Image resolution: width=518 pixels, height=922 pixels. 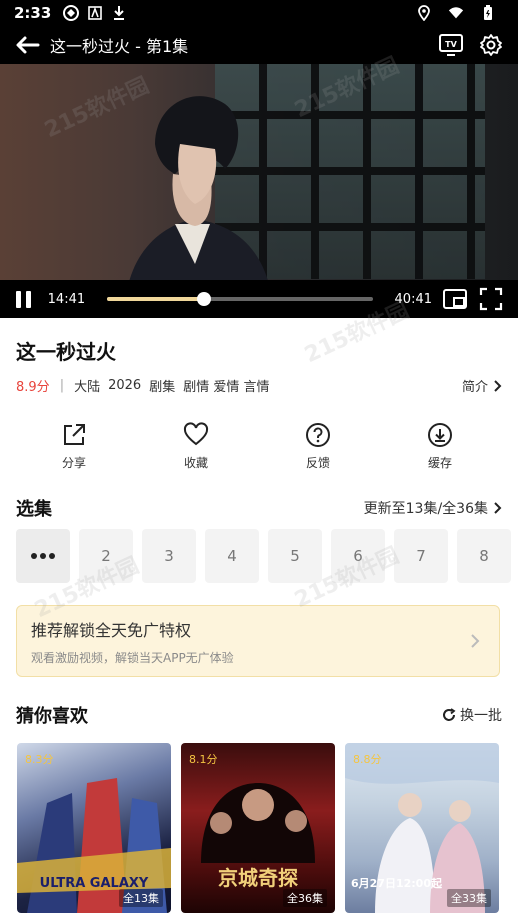 I want to click on action-row: 分享 收藏 反馈 缓存, so click(x=259, y=446).